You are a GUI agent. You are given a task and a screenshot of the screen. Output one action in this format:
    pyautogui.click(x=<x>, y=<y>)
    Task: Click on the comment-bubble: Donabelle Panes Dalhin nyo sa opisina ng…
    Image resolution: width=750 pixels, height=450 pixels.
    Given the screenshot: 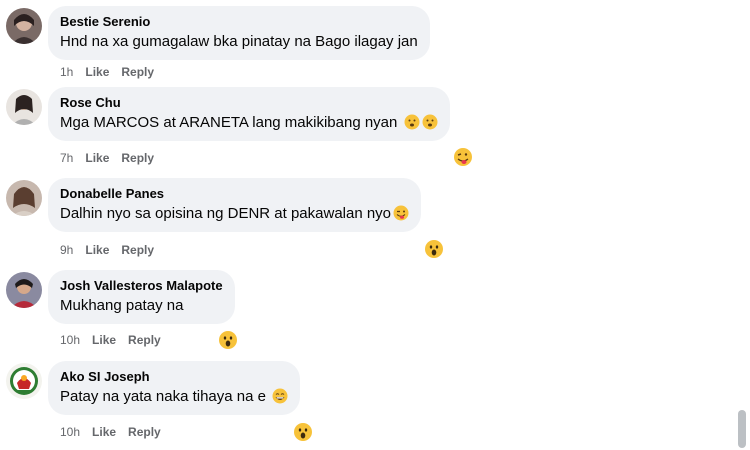 What is the action you would take?
    pyautogui.click(x=235, y=205)
    